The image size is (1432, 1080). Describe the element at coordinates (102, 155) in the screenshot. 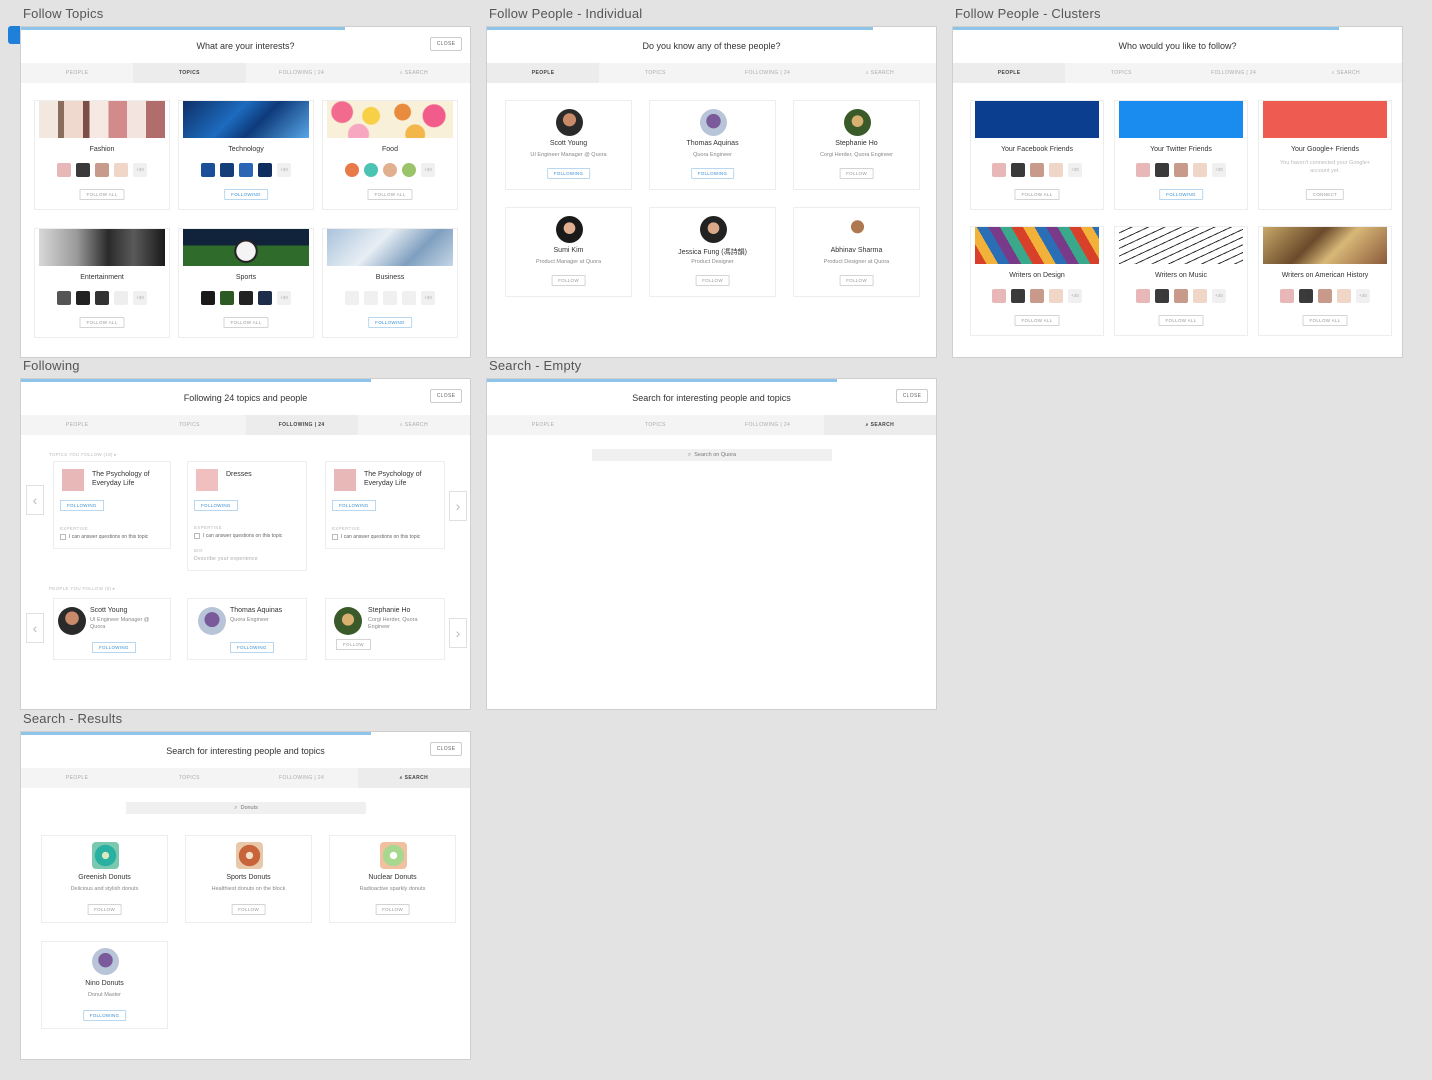

I see `topic-card-fashion: Fashion +20 FOLLOW ALL` at that location.